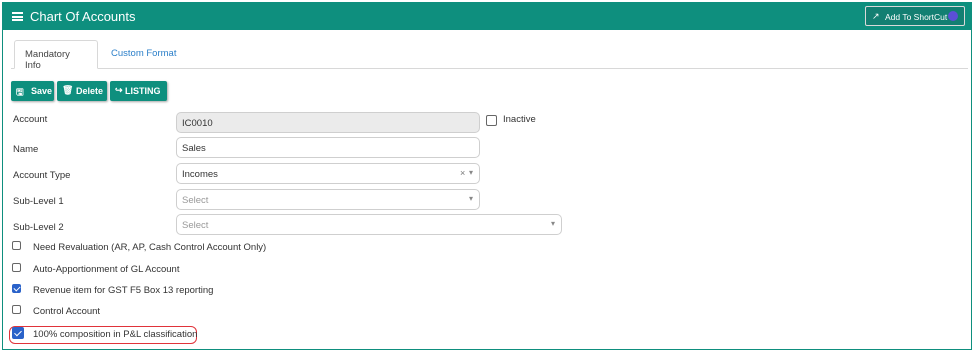 This screenshot has height=353, width=975. I want to click on inactive-label: Inactive, so click(519, 119).